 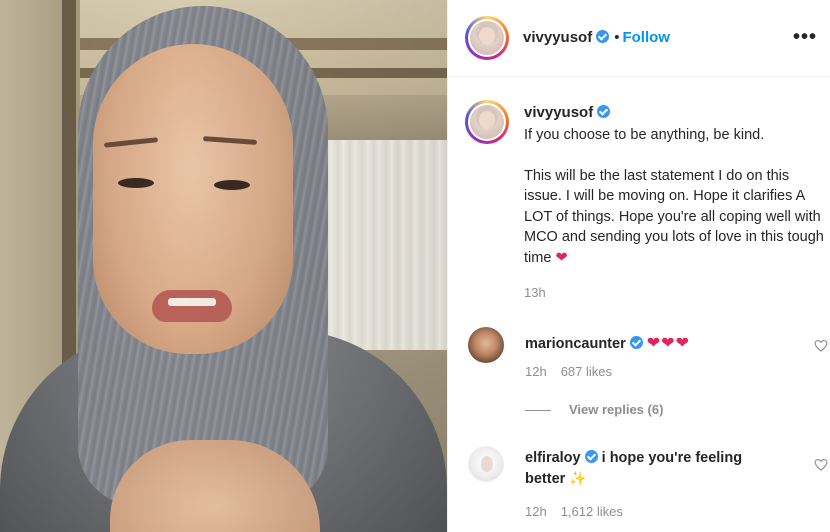 I want to click on author-avatar, so click(x=487, y=38).